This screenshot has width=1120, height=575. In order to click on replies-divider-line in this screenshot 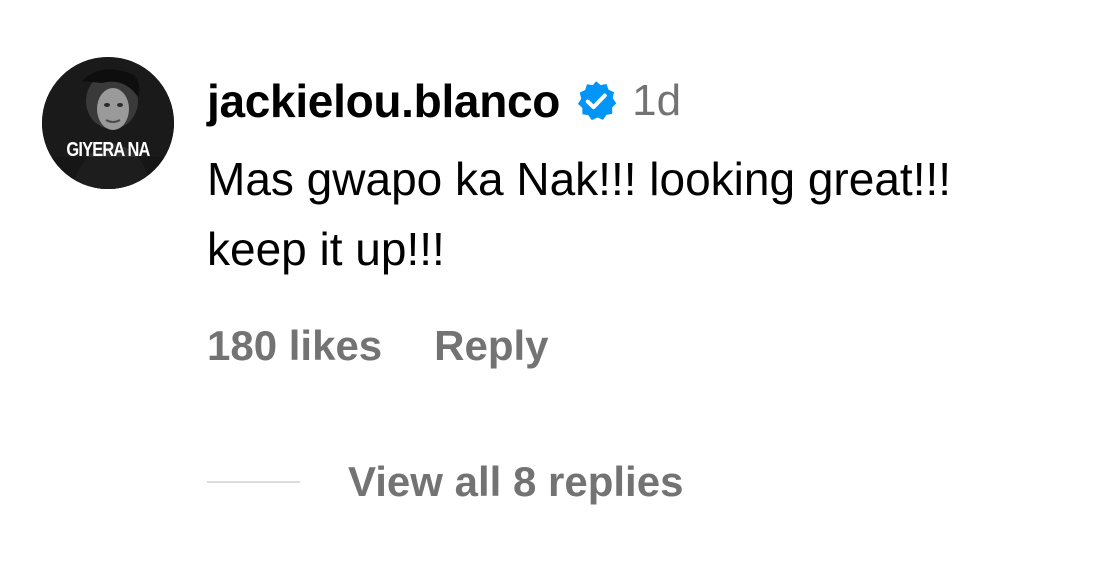, I will do `click(253, 482)`.